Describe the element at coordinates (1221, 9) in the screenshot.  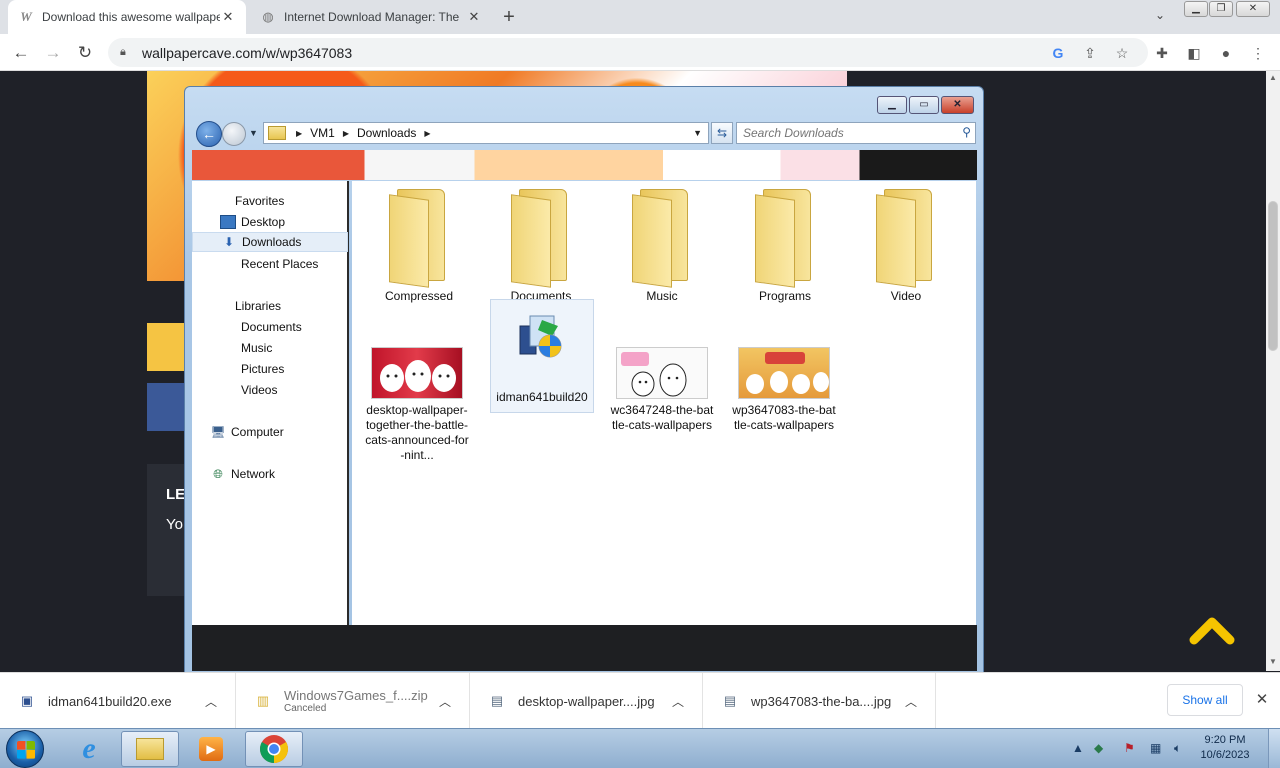
I see `restore-button: ❐` at that location.